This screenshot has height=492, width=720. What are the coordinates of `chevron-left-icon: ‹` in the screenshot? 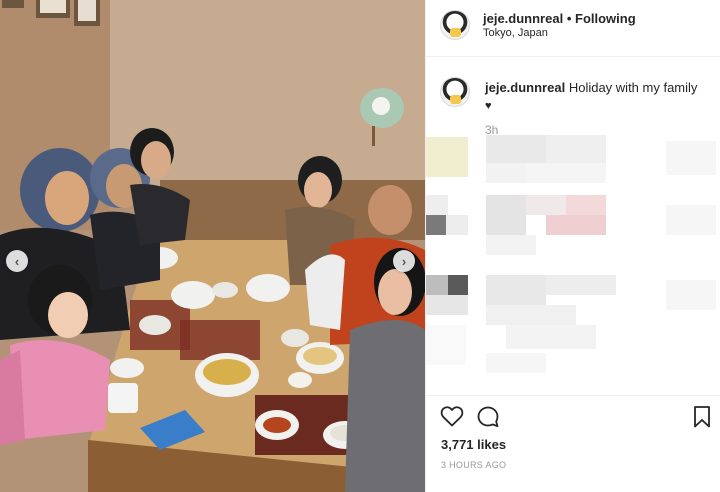 It's located at (17, 261).